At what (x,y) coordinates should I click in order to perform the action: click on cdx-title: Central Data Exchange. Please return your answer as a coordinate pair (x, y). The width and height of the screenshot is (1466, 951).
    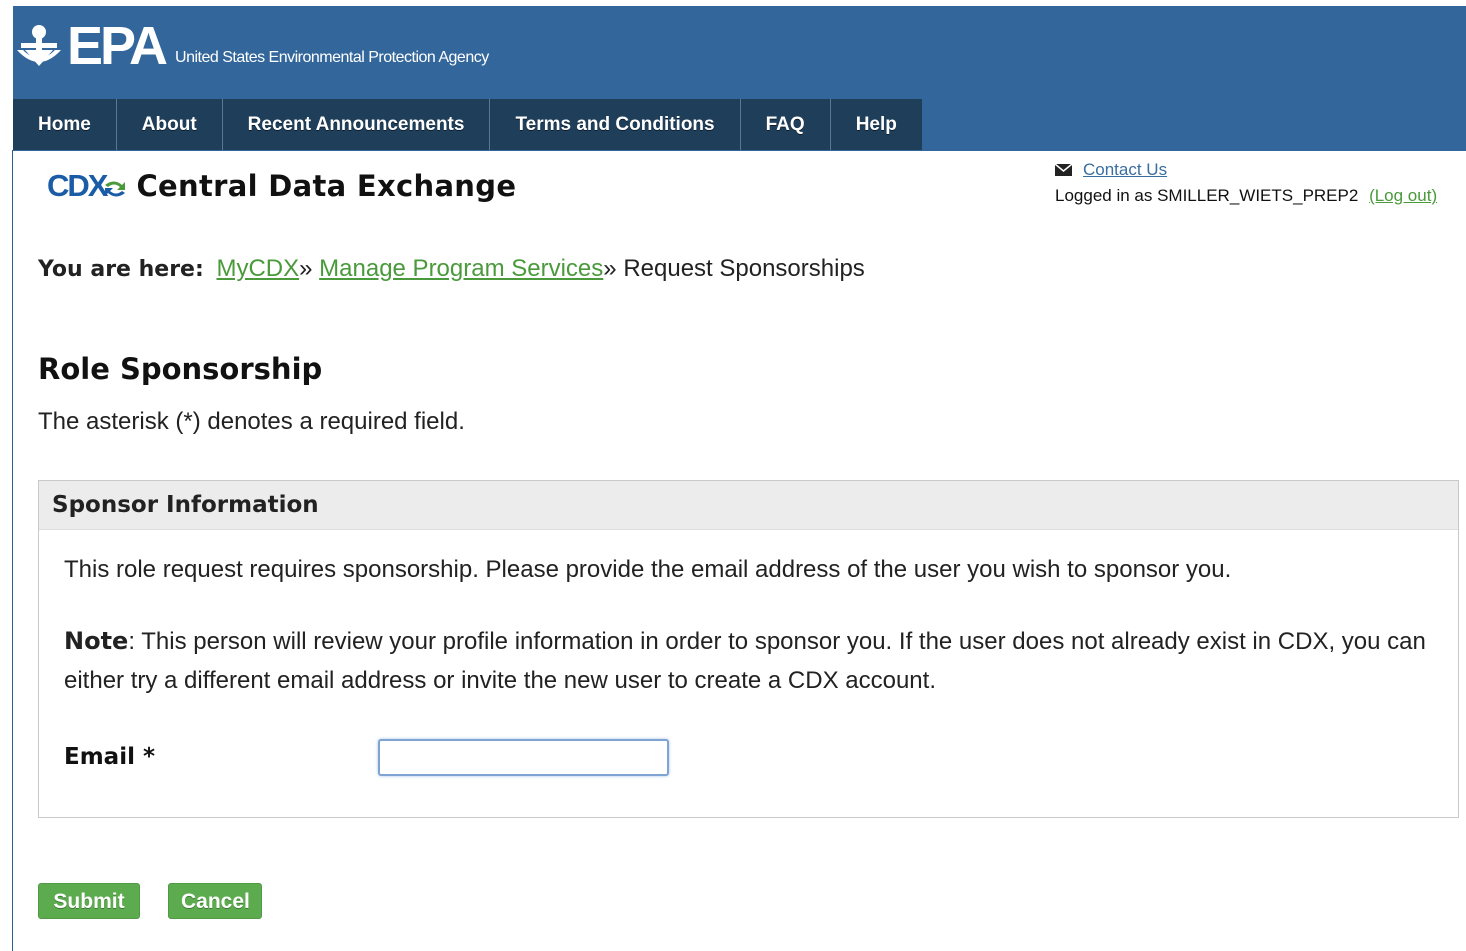
    Looking at the image, I should click on (326, 186).